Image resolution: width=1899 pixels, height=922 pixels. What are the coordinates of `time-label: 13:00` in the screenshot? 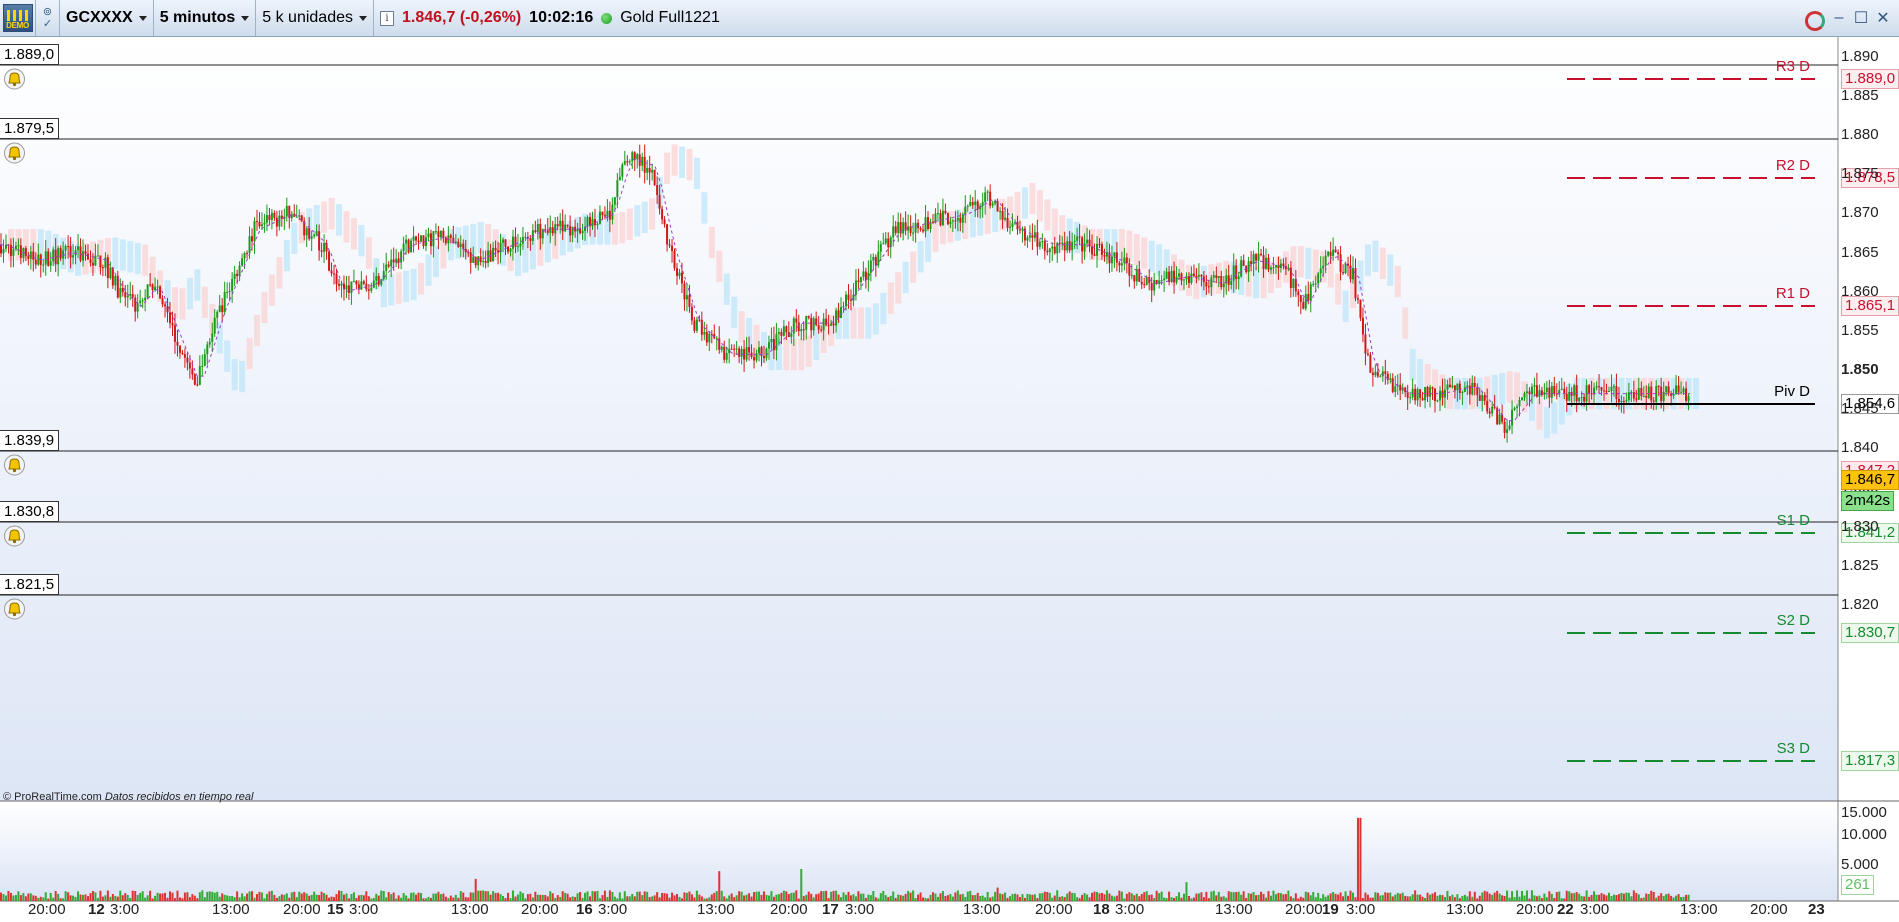 It's located at (470, 909).